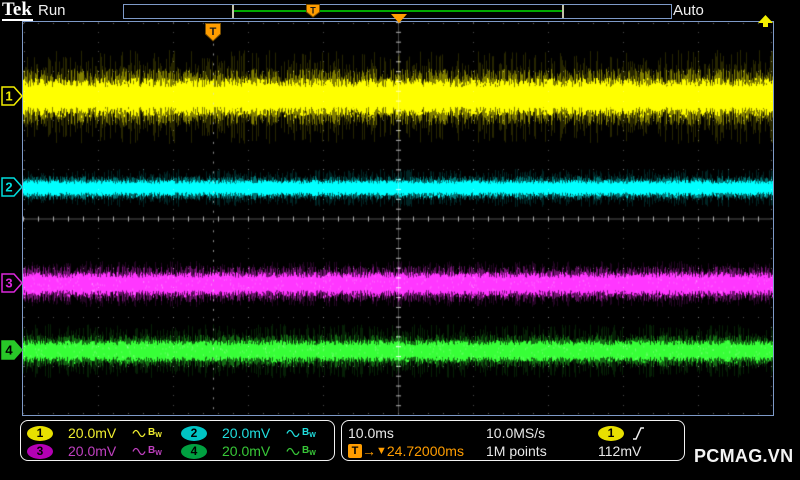 This screenshot has width=800, height=480. What do you see at coordinates (516, 451) in the screenshot?
I see `record-length: 1M points` at bounding box center [516, 451].